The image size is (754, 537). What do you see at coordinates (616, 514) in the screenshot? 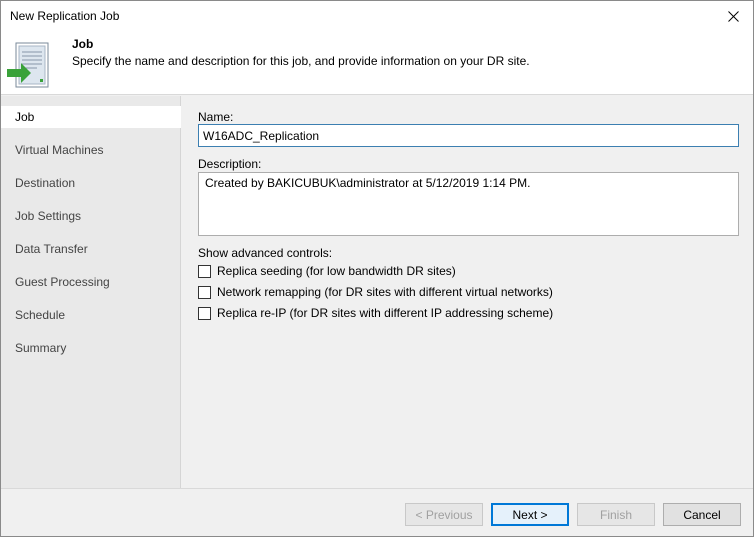
I see `finish-button: Finish` at bounding box center [616, 514].